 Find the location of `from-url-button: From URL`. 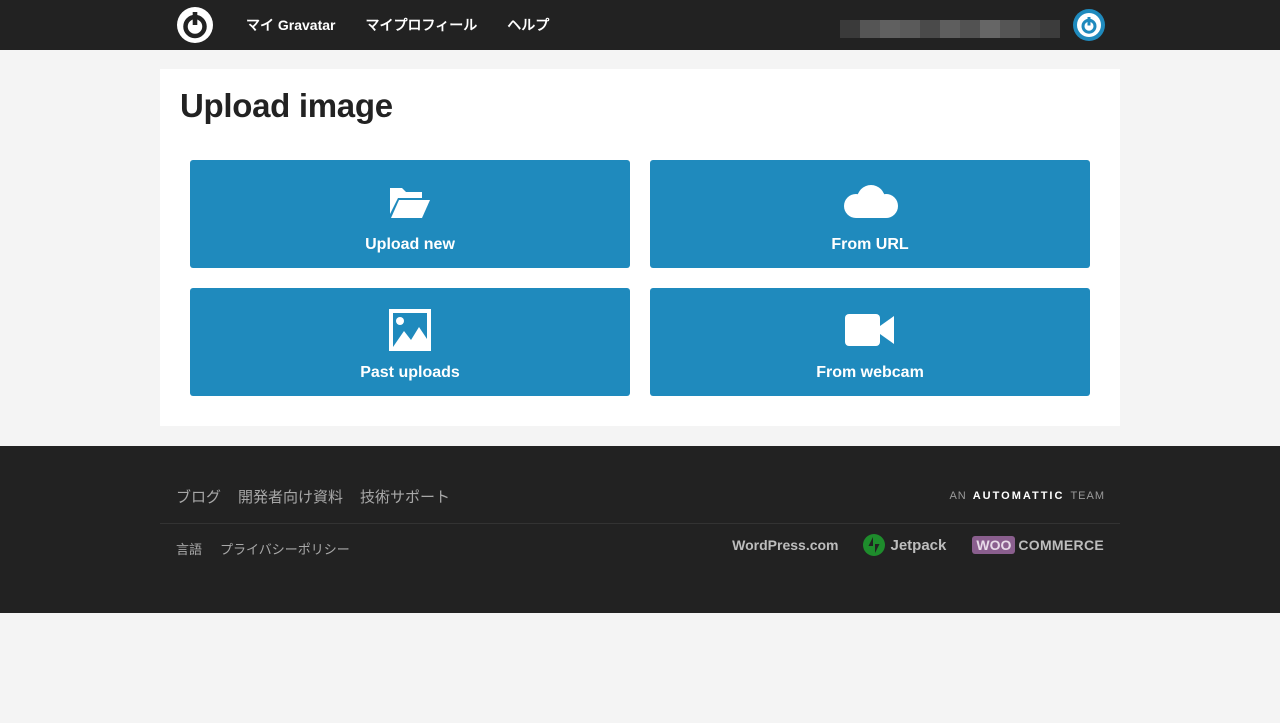

from-url-button: From URL is located at coordinates (870, 214).